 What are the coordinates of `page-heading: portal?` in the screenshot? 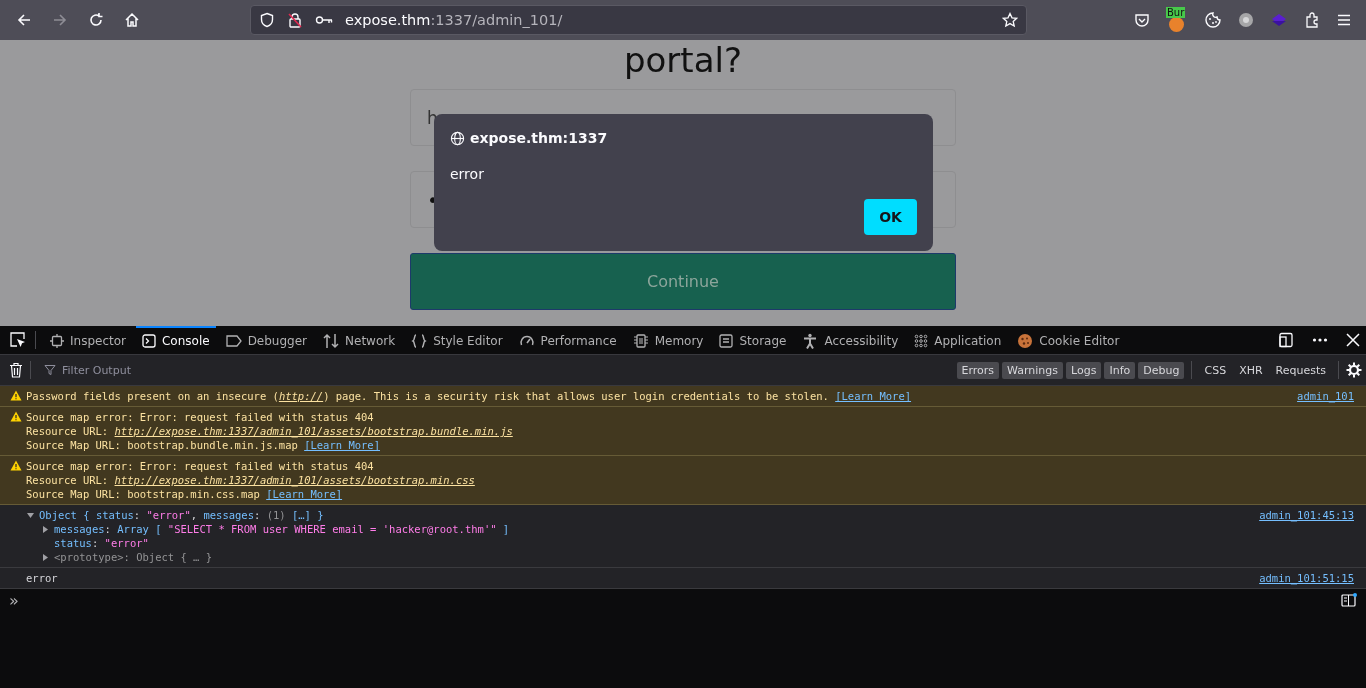 It's located at (683, 60).